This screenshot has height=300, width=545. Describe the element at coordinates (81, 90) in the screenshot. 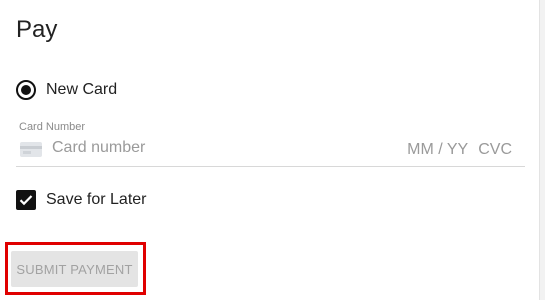

I see `new-card-label: New Card` at that location.